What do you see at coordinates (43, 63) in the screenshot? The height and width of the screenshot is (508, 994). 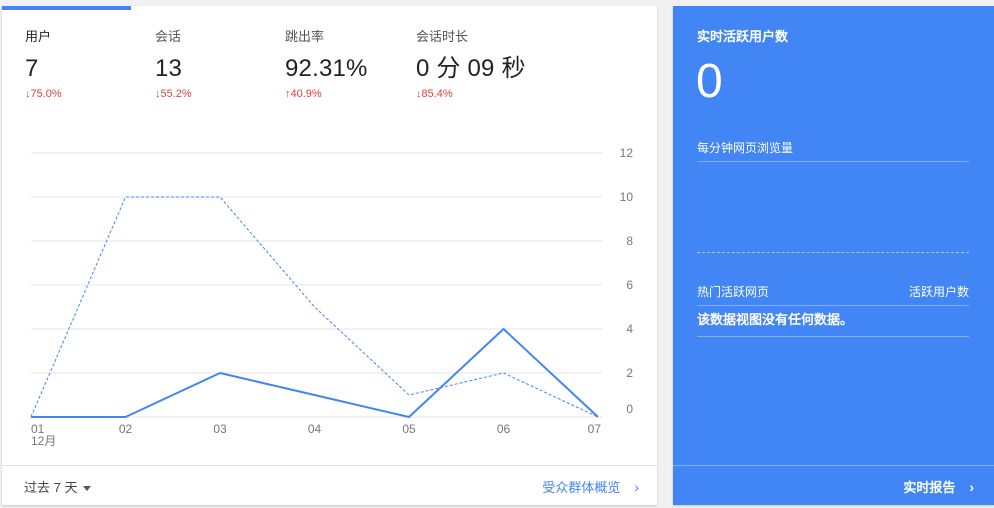 I see `metric-users-tab: 用户 7 ↓75.0%` at bounding box center [43, 63].